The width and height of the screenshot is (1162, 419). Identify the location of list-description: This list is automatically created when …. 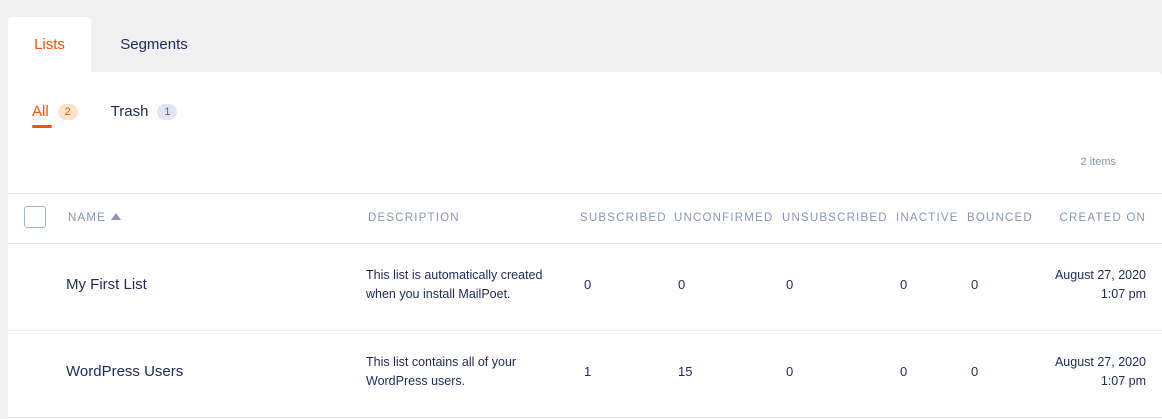
(454, 285).